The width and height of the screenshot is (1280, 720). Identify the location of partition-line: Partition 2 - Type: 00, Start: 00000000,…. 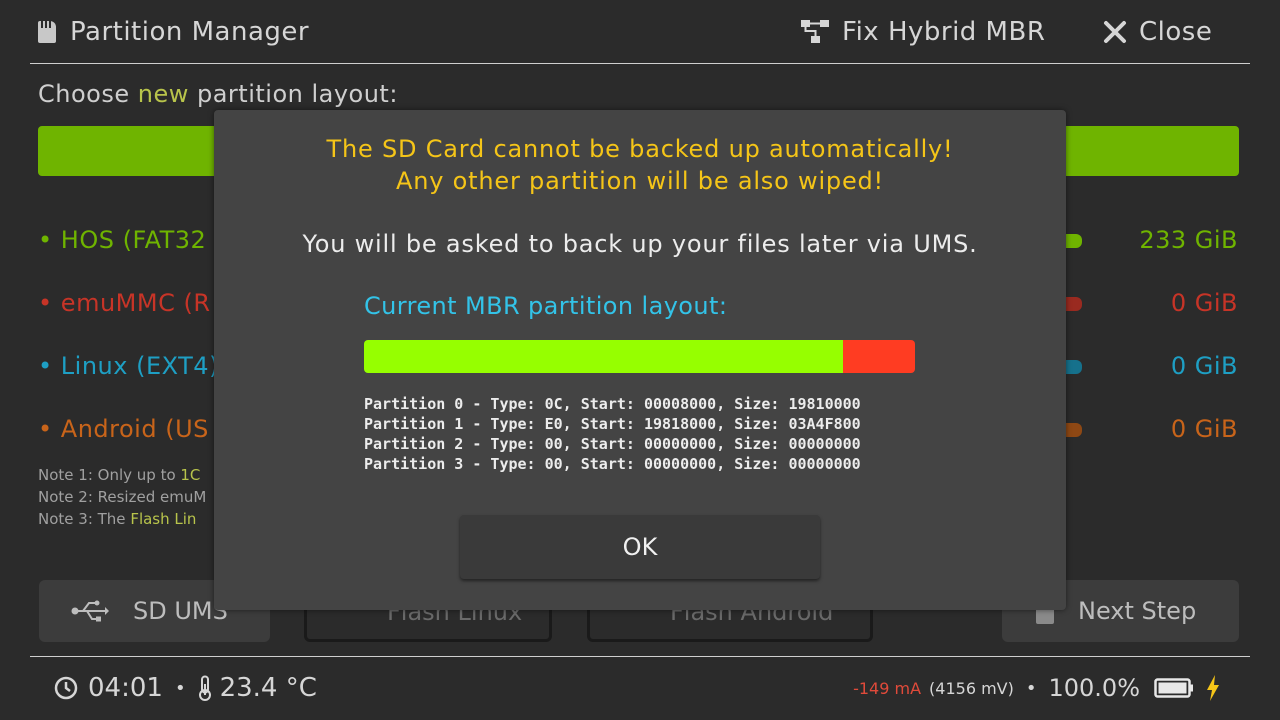
(612, 444).